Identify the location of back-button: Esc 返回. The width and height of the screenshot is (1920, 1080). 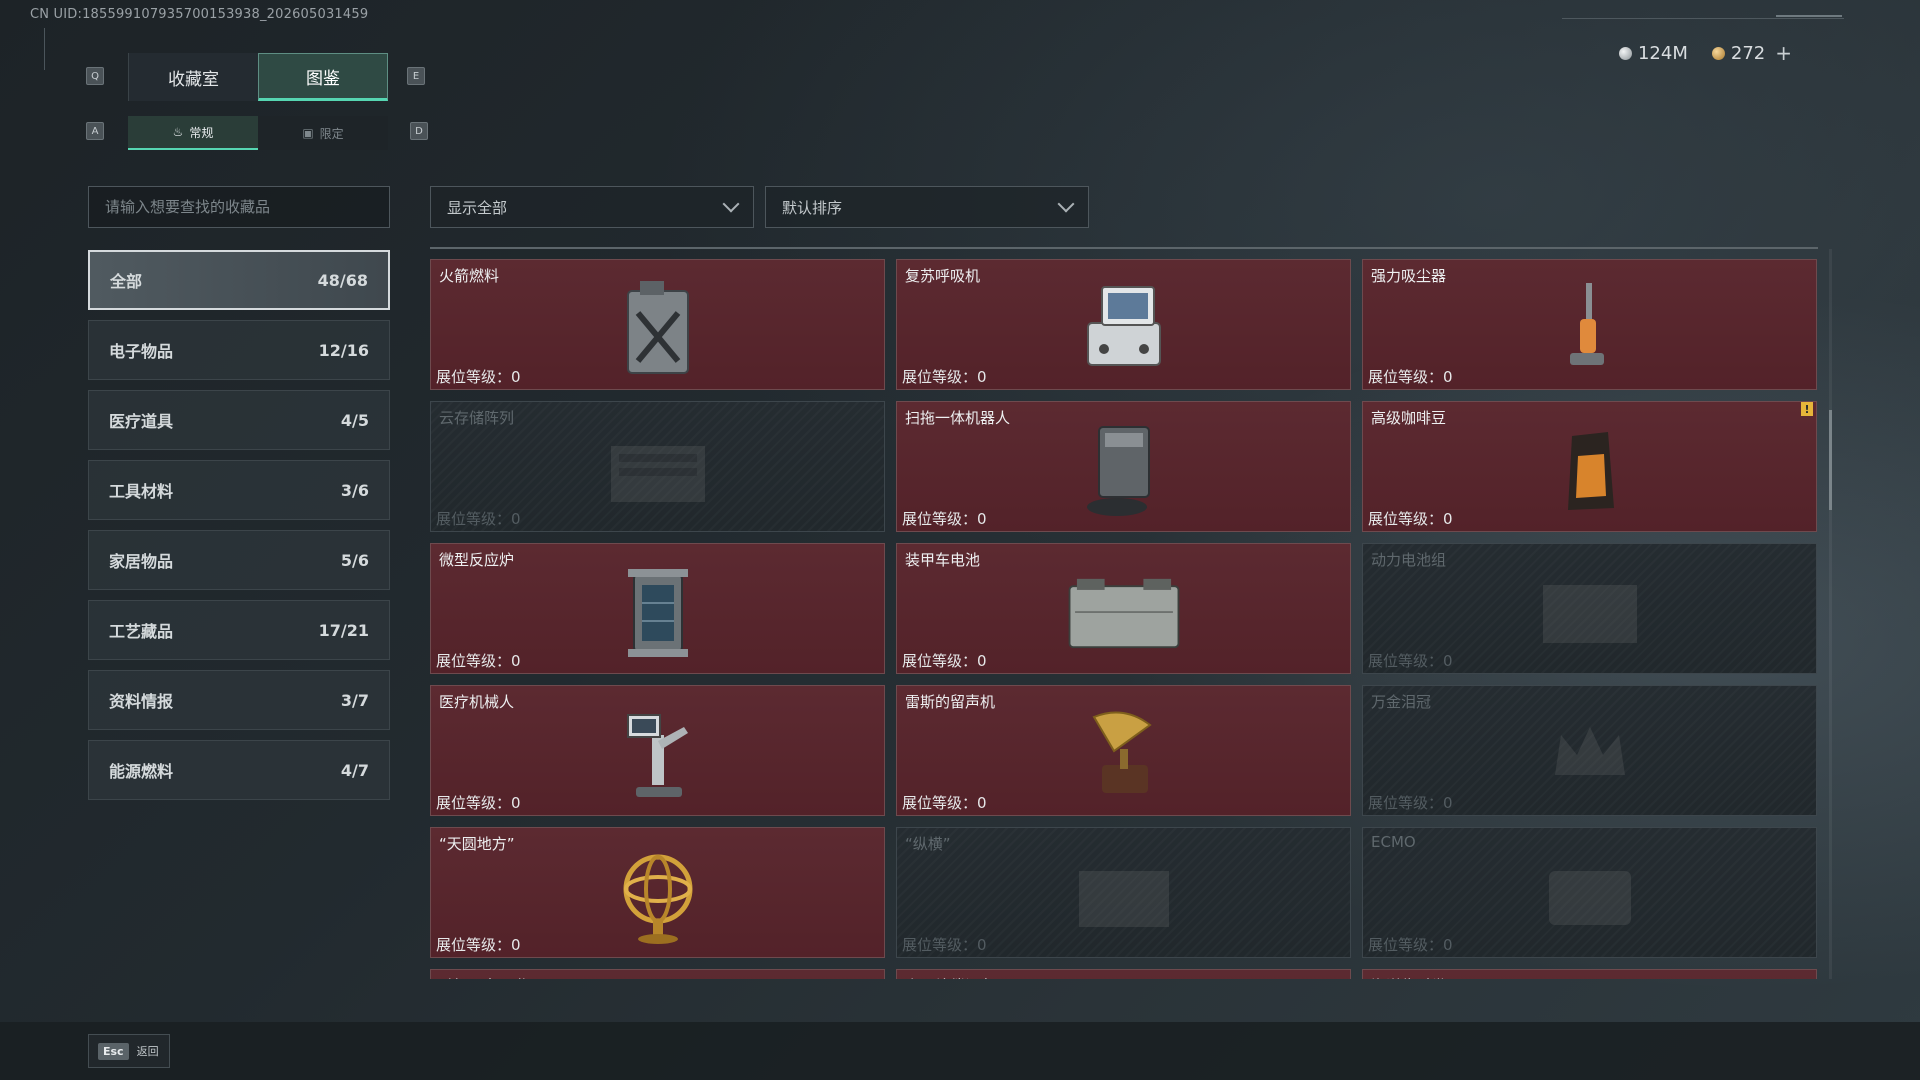
(129, 1051).